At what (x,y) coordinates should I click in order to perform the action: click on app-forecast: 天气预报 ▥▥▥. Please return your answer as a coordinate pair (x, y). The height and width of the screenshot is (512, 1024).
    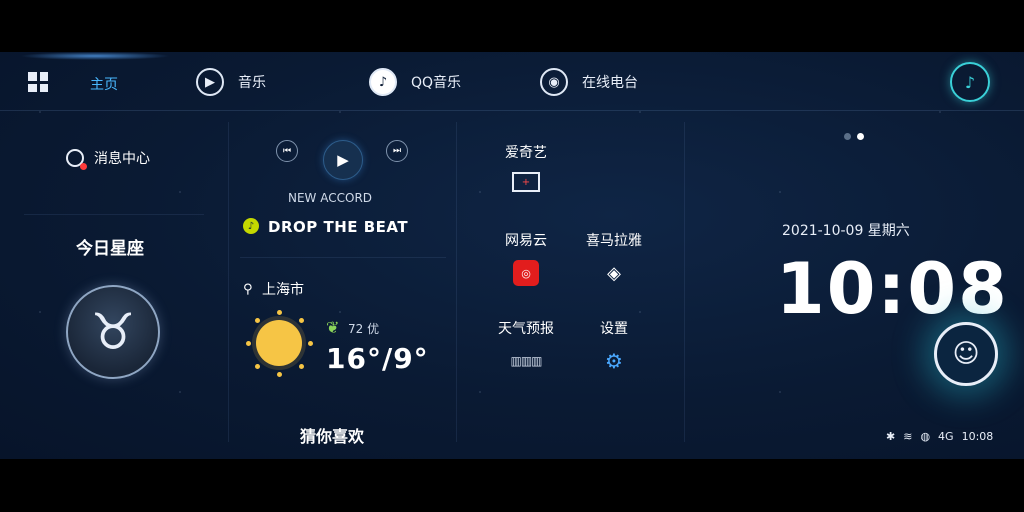
    Looking at the image, I should click on (526, 346).